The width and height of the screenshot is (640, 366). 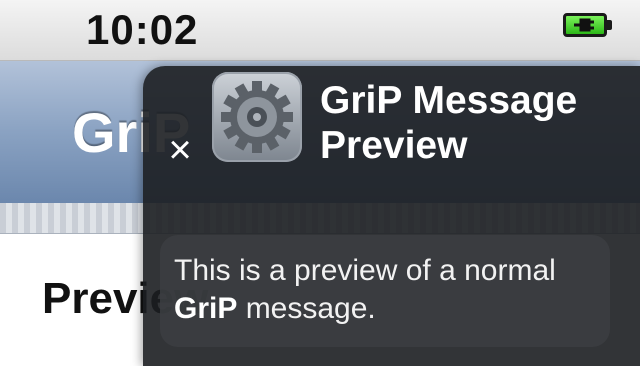 What do you see at coordinates (257, 117) in the screenshot?
I see `gear-settings-icon` at bounding box center [257, 117].